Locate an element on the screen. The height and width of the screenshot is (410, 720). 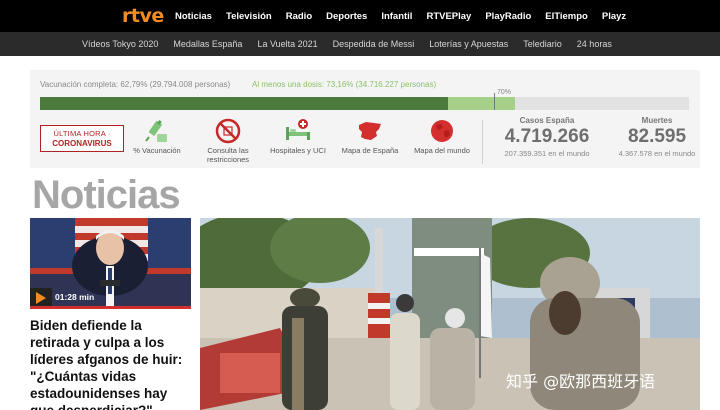
subnav-item-telediario: Telediario is located at coordinates (542, 44).